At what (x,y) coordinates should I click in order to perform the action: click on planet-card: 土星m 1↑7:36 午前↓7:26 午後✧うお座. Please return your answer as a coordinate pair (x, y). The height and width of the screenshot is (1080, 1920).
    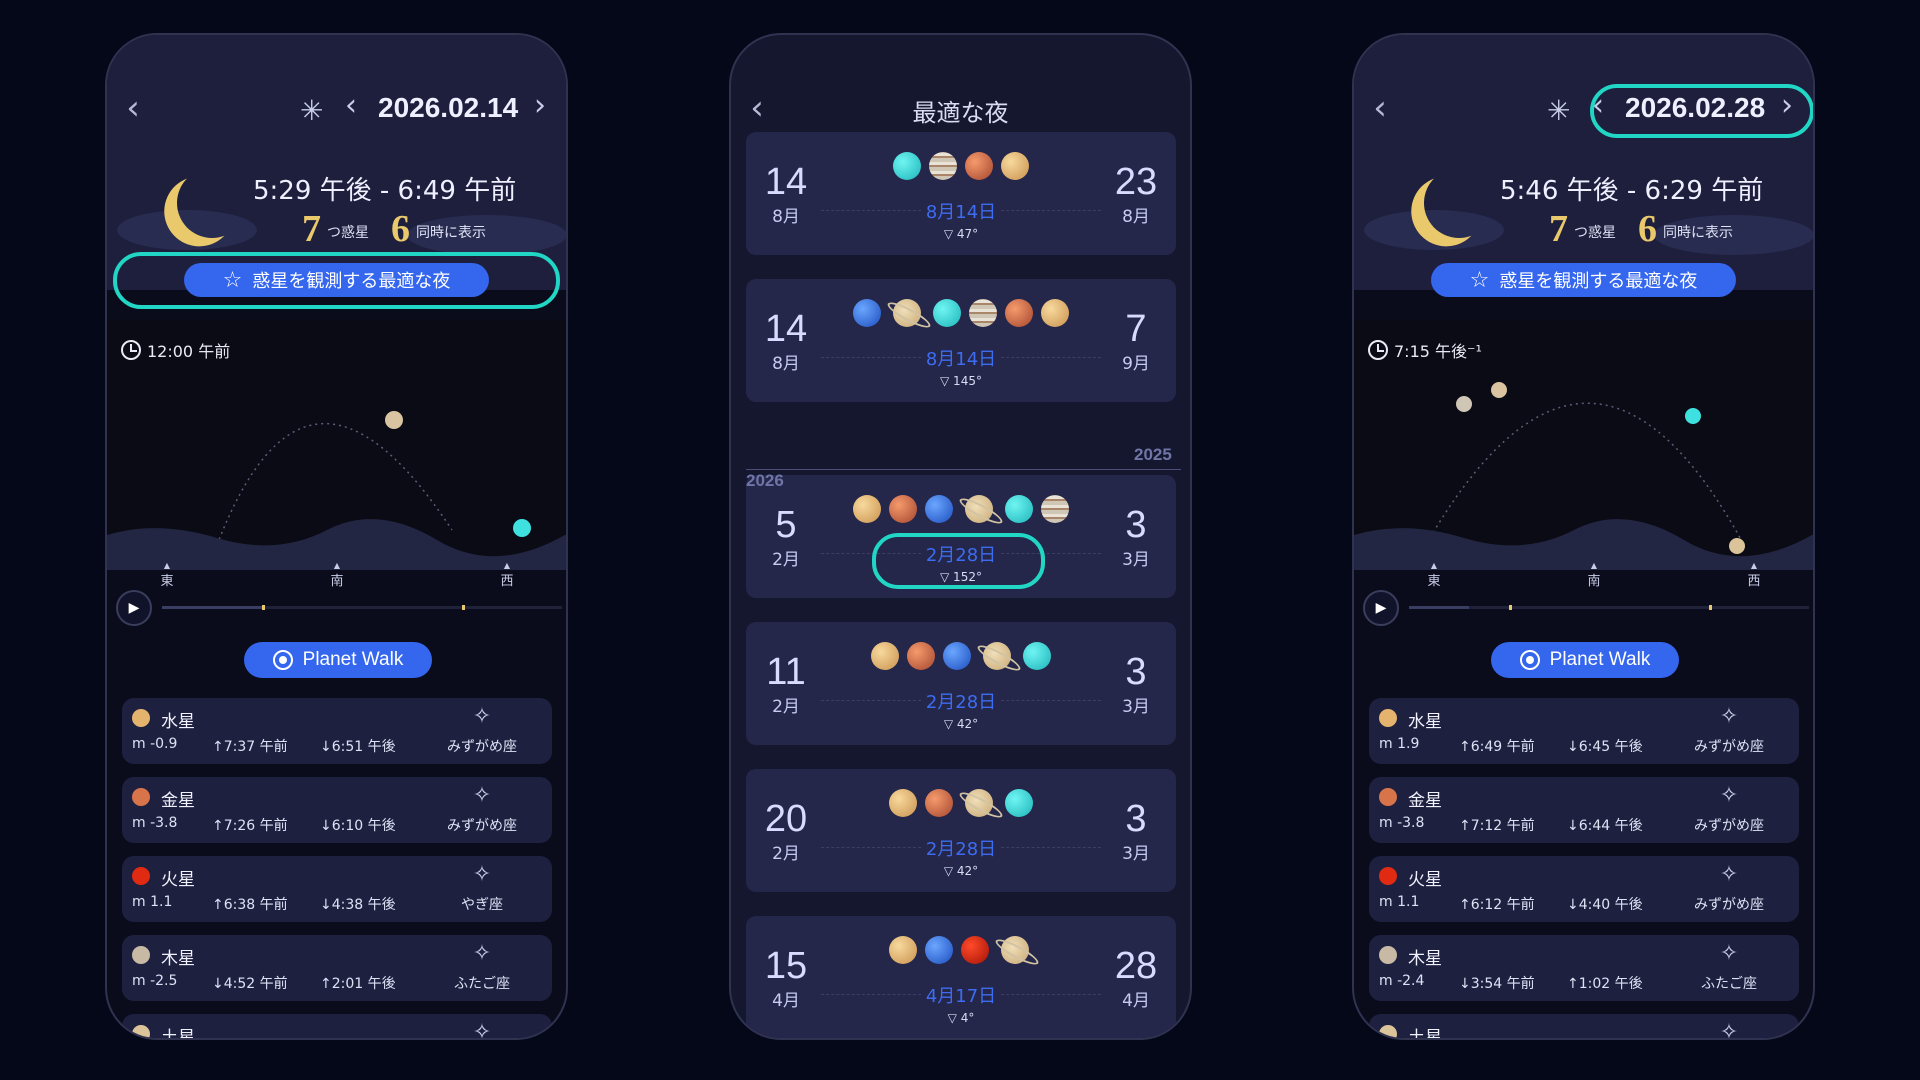
    Looking at the image, I should click on (1584, 1027).